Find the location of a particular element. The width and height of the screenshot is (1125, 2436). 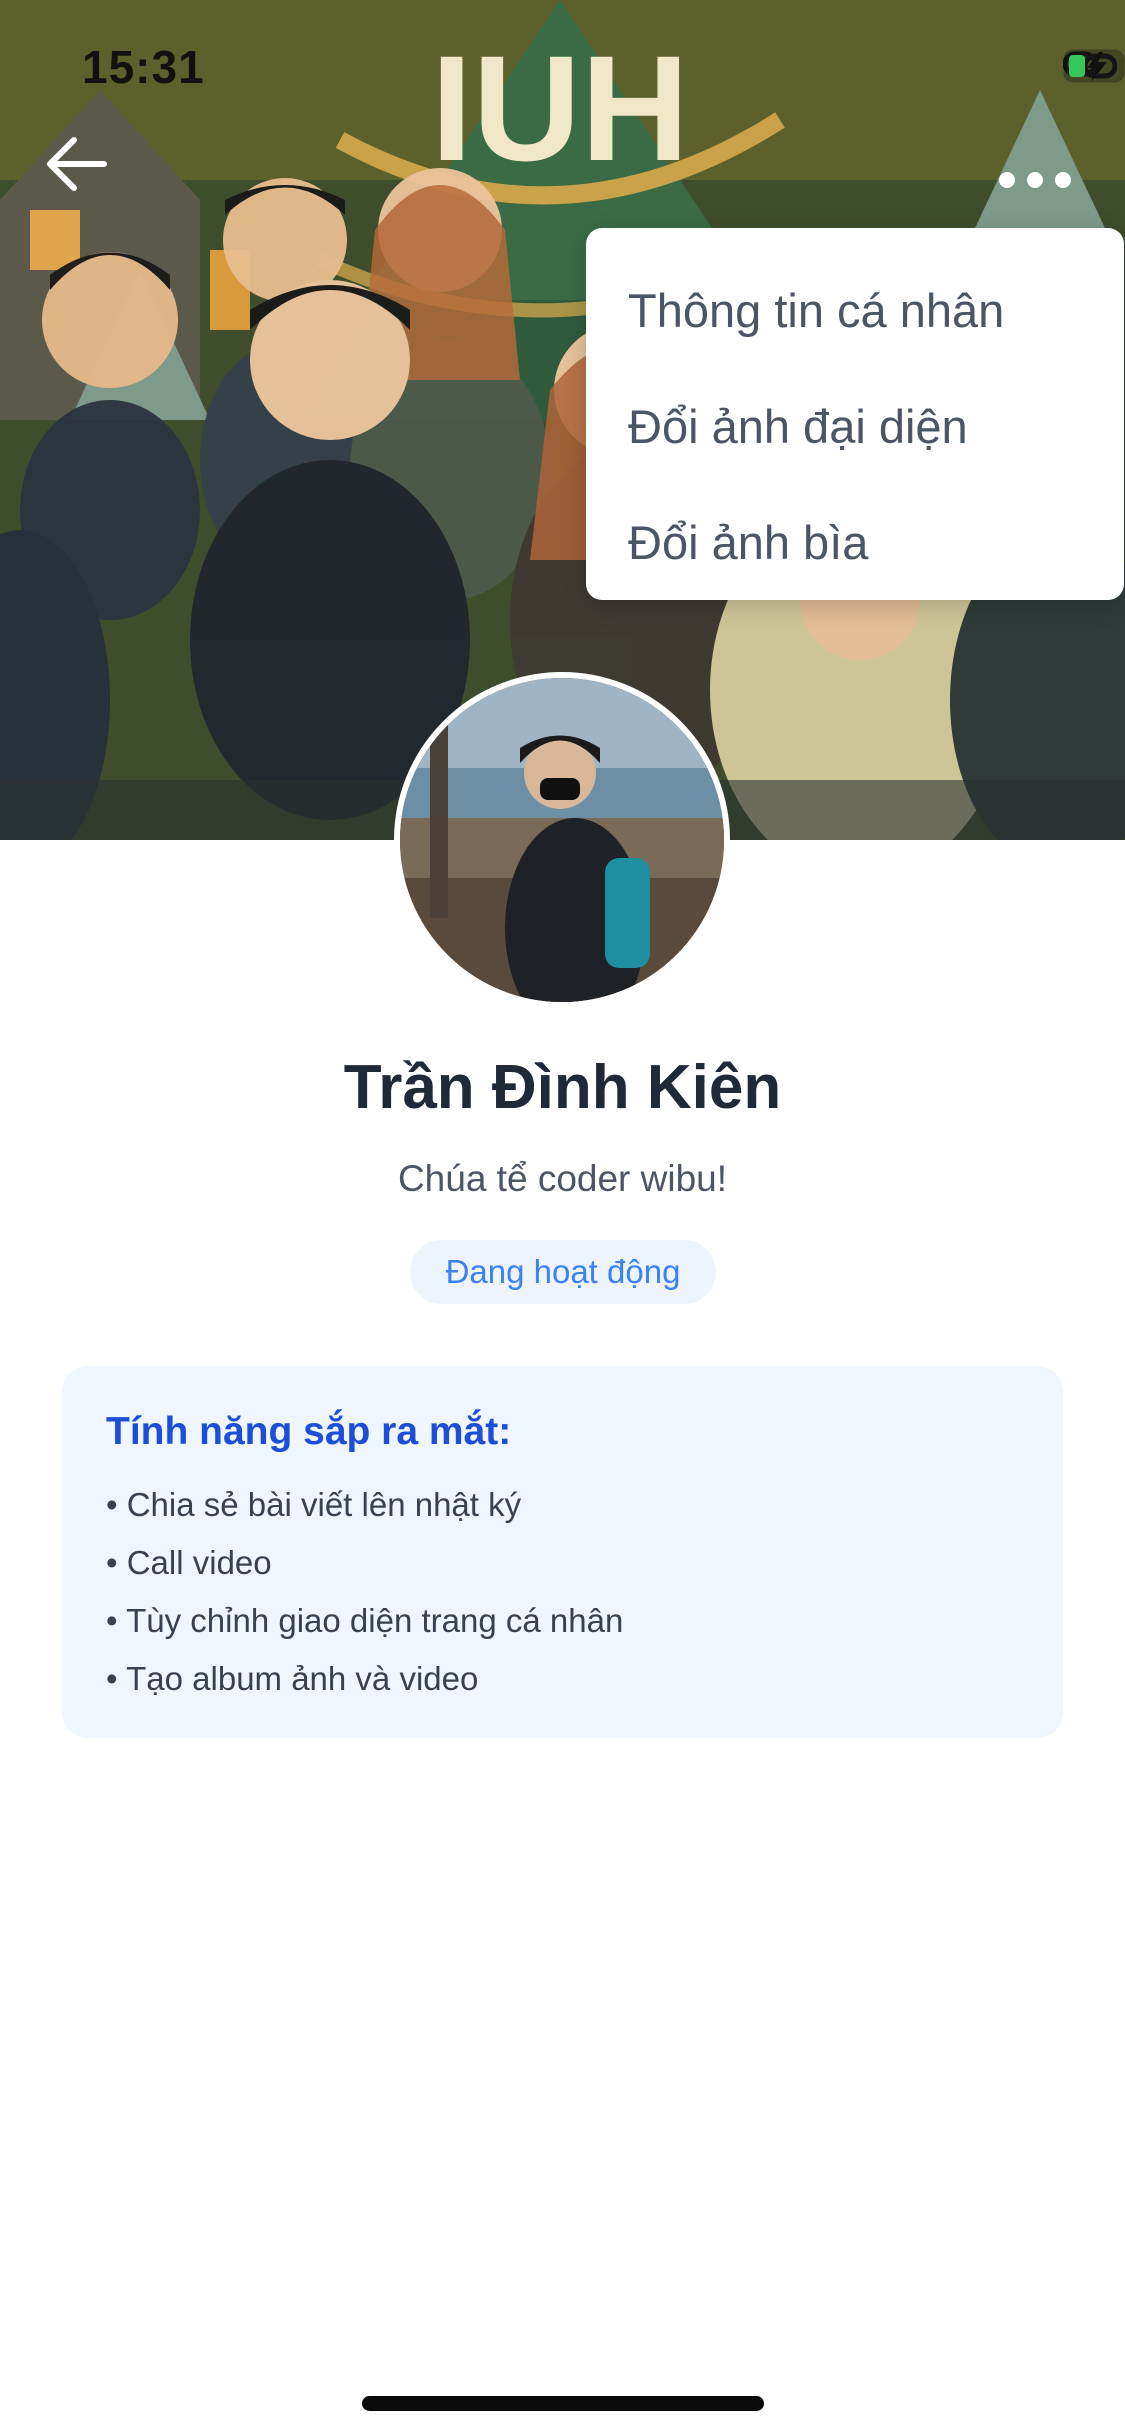

feature-item: • Chia sẻ bài viết lên nhật ký is located at coordinates (314, 1504).